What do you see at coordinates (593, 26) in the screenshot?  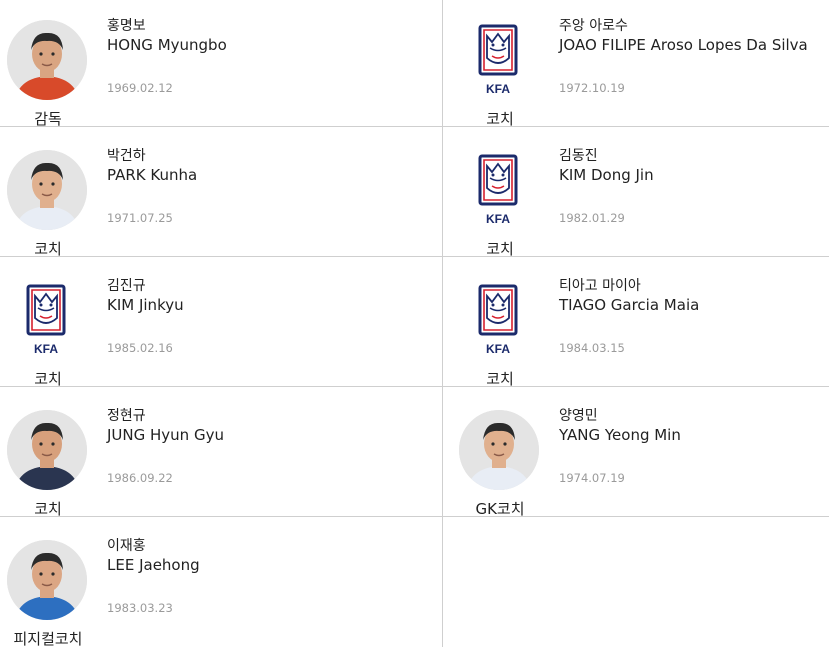 I see `staff-korean-name: 주앙 아로수` at bounding box center [593, 26].